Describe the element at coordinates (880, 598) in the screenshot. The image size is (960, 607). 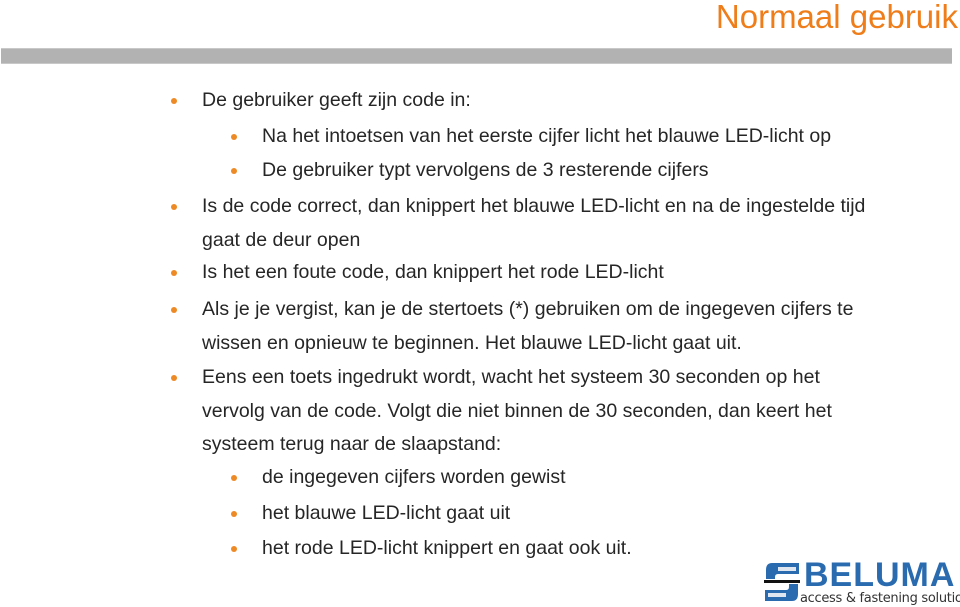
I see `logo-tagline: access & fastening solutions` at that location.